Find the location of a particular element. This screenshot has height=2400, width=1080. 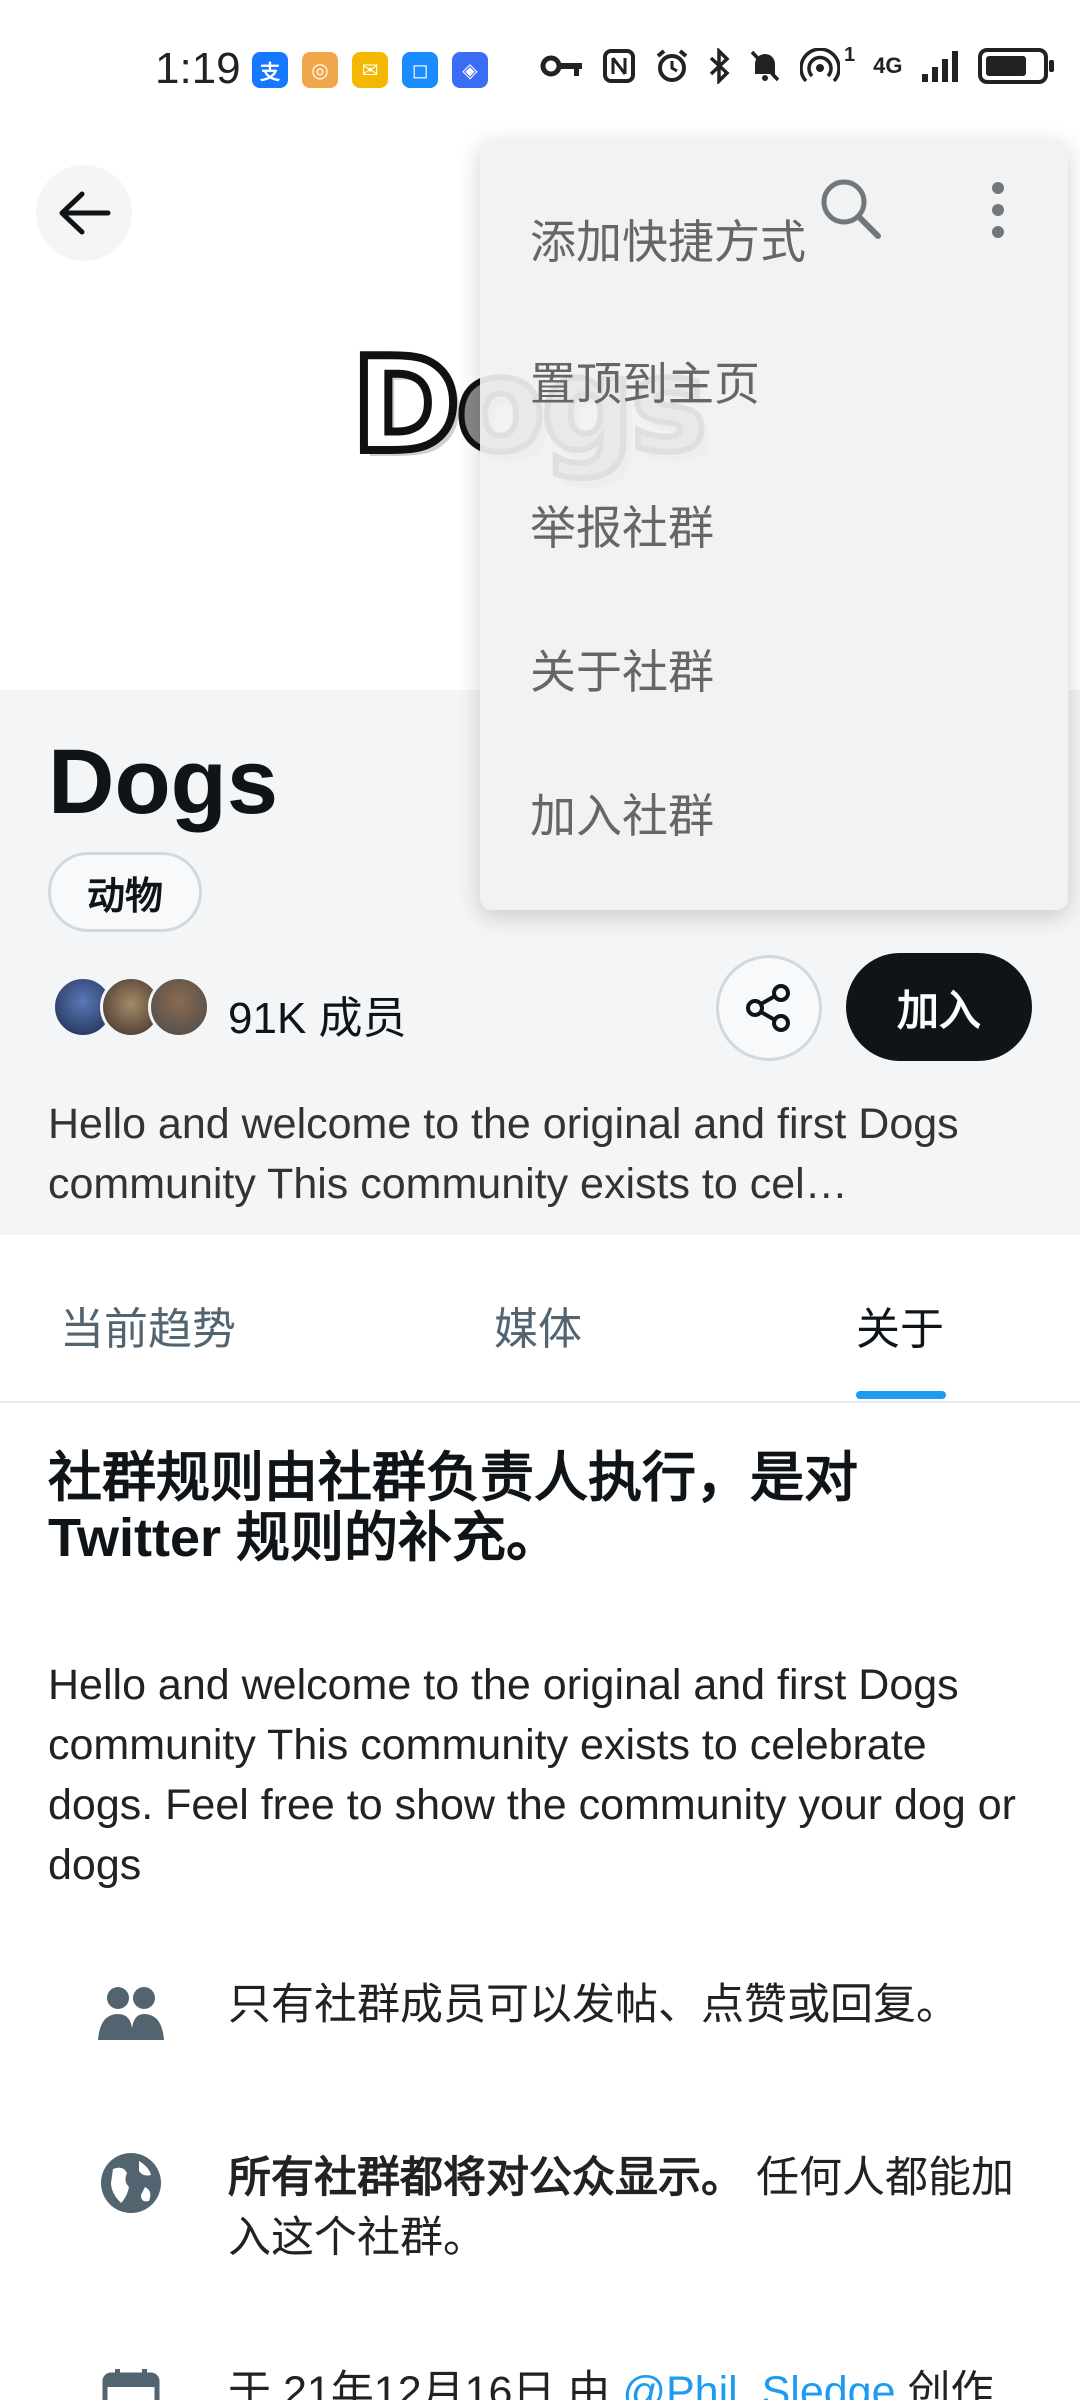

community-name: Dogs is located at coordinates (163, 782).